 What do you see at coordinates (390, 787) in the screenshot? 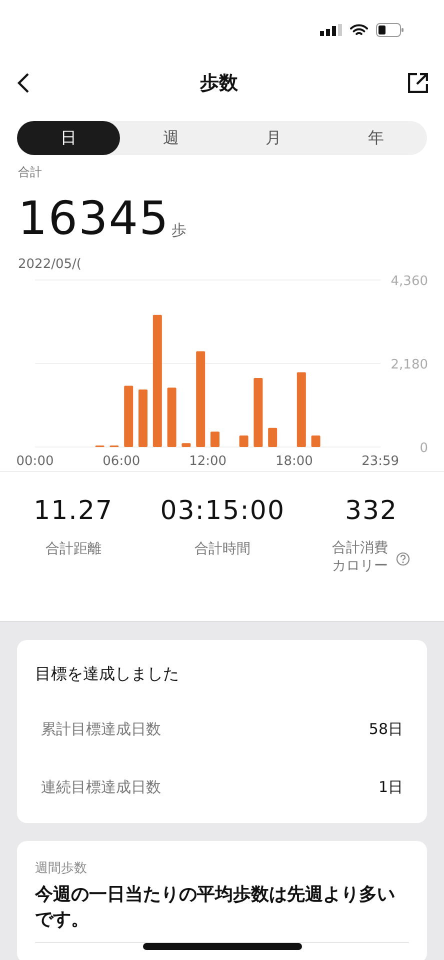
I see `row-value: 1日` at bounding box center [390, 787].